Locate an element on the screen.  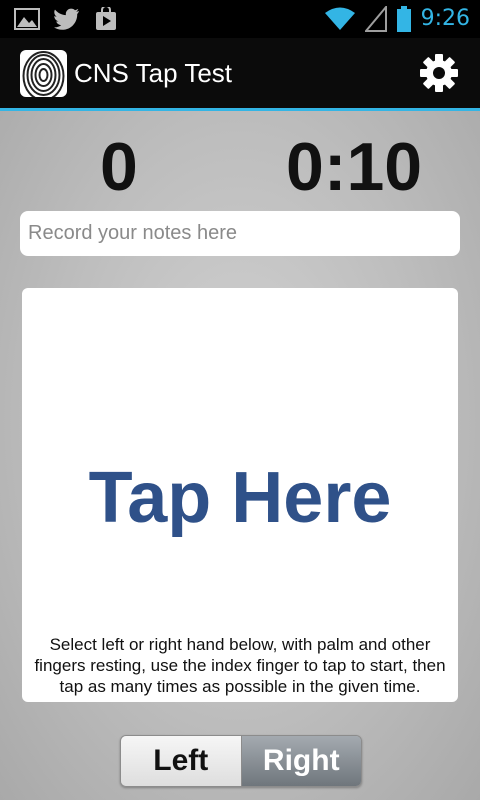
system-icons: 9:26 is located at coordinates (397, 19).